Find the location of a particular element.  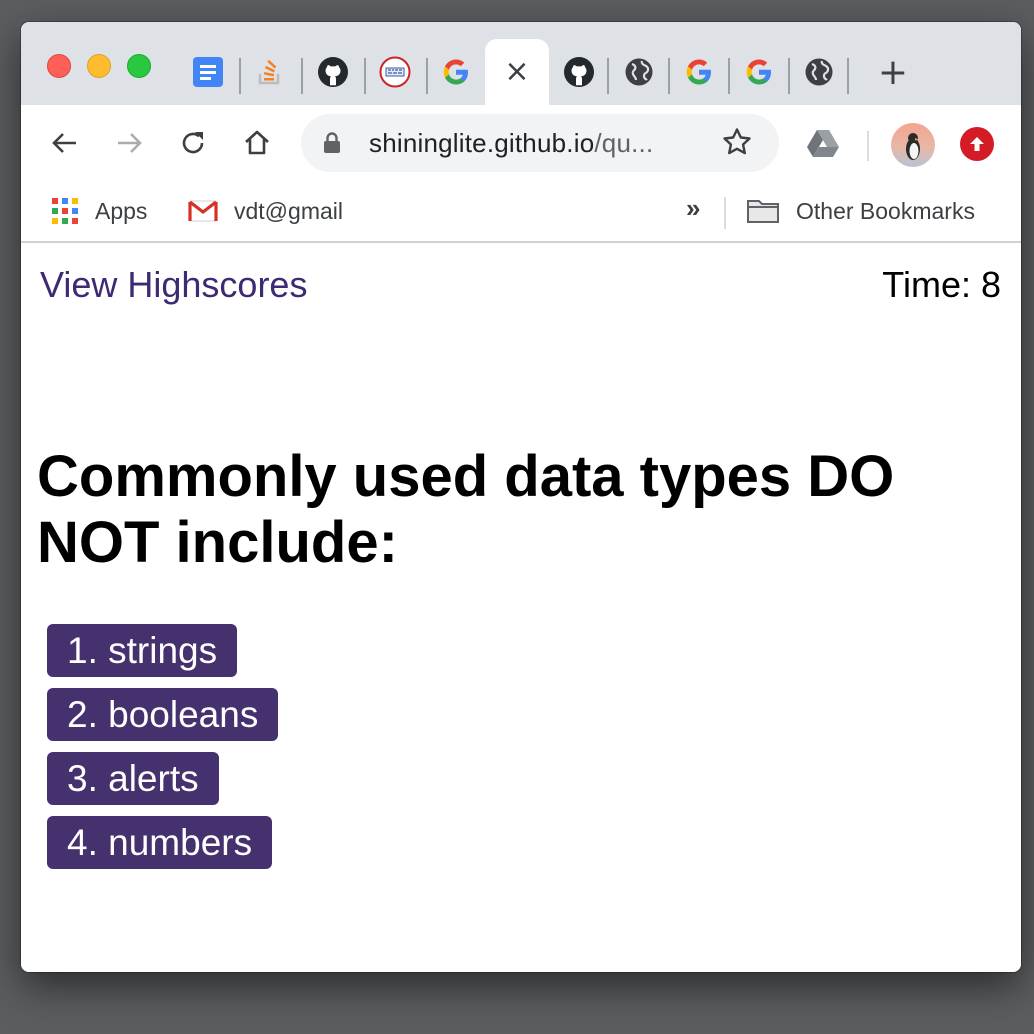

question-title: Commonly used data types DO NOT include: is located at coordinates (466, 509).